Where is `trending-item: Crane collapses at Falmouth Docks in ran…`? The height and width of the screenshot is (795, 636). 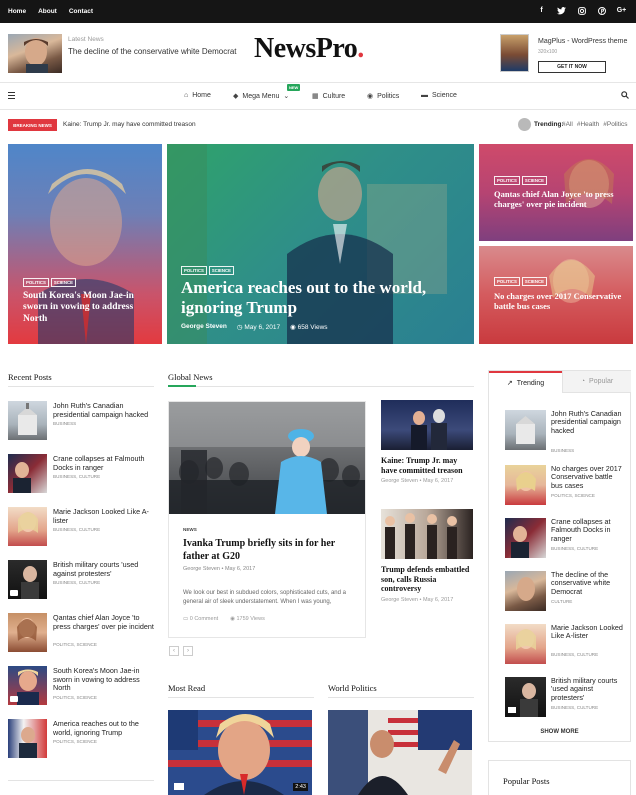
trending-item: Crane collapses at Falmouth Docks in ran… is located at coordinates (565, 538).